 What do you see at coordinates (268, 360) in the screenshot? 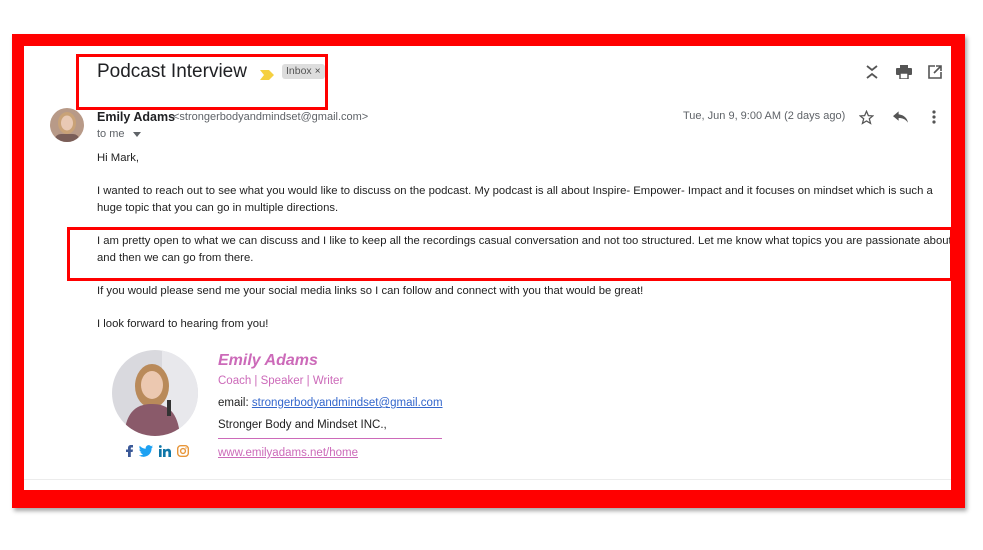
I see `signature-name: Emily Adams` at bounding box center [268, 360].